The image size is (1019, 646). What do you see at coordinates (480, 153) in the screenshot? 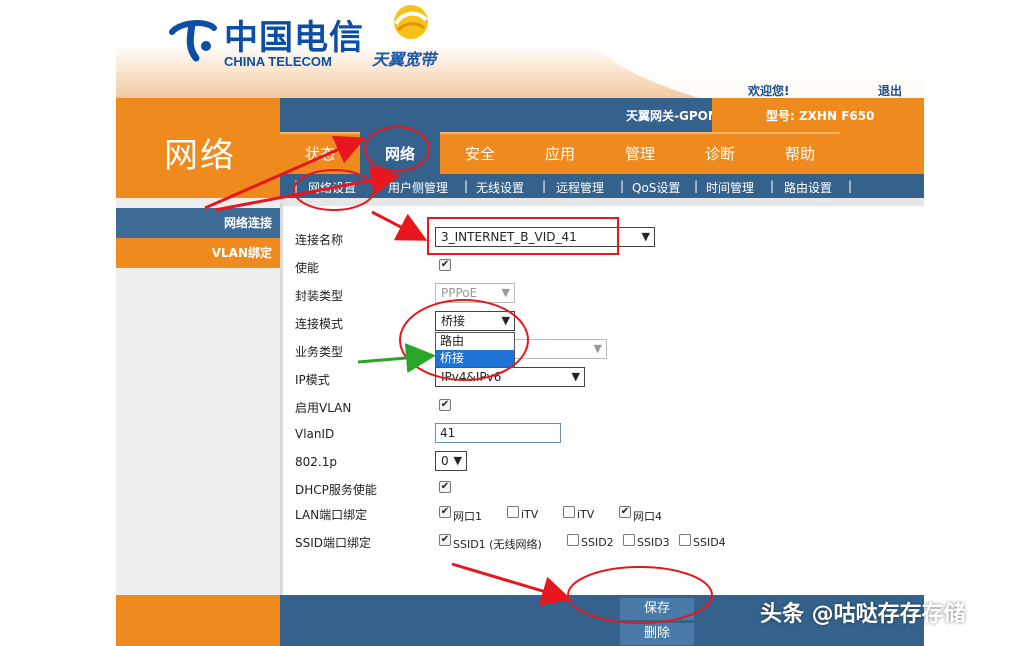
I see `tab-security: 安全` at bounding box center [480, 153].